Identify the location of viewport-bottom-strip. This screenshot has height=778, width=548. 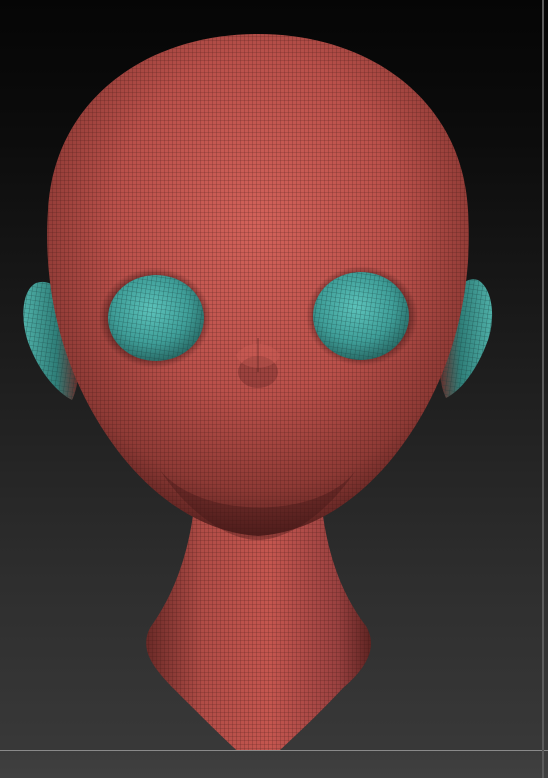
(274, 764).